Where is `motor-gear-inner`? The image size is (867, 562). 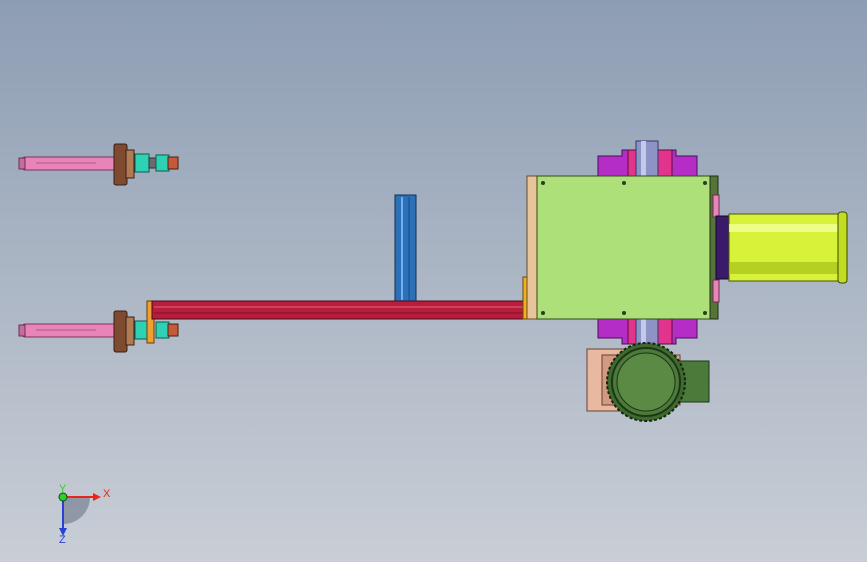
motor-gear-inner is located at coordinates (646, 382).